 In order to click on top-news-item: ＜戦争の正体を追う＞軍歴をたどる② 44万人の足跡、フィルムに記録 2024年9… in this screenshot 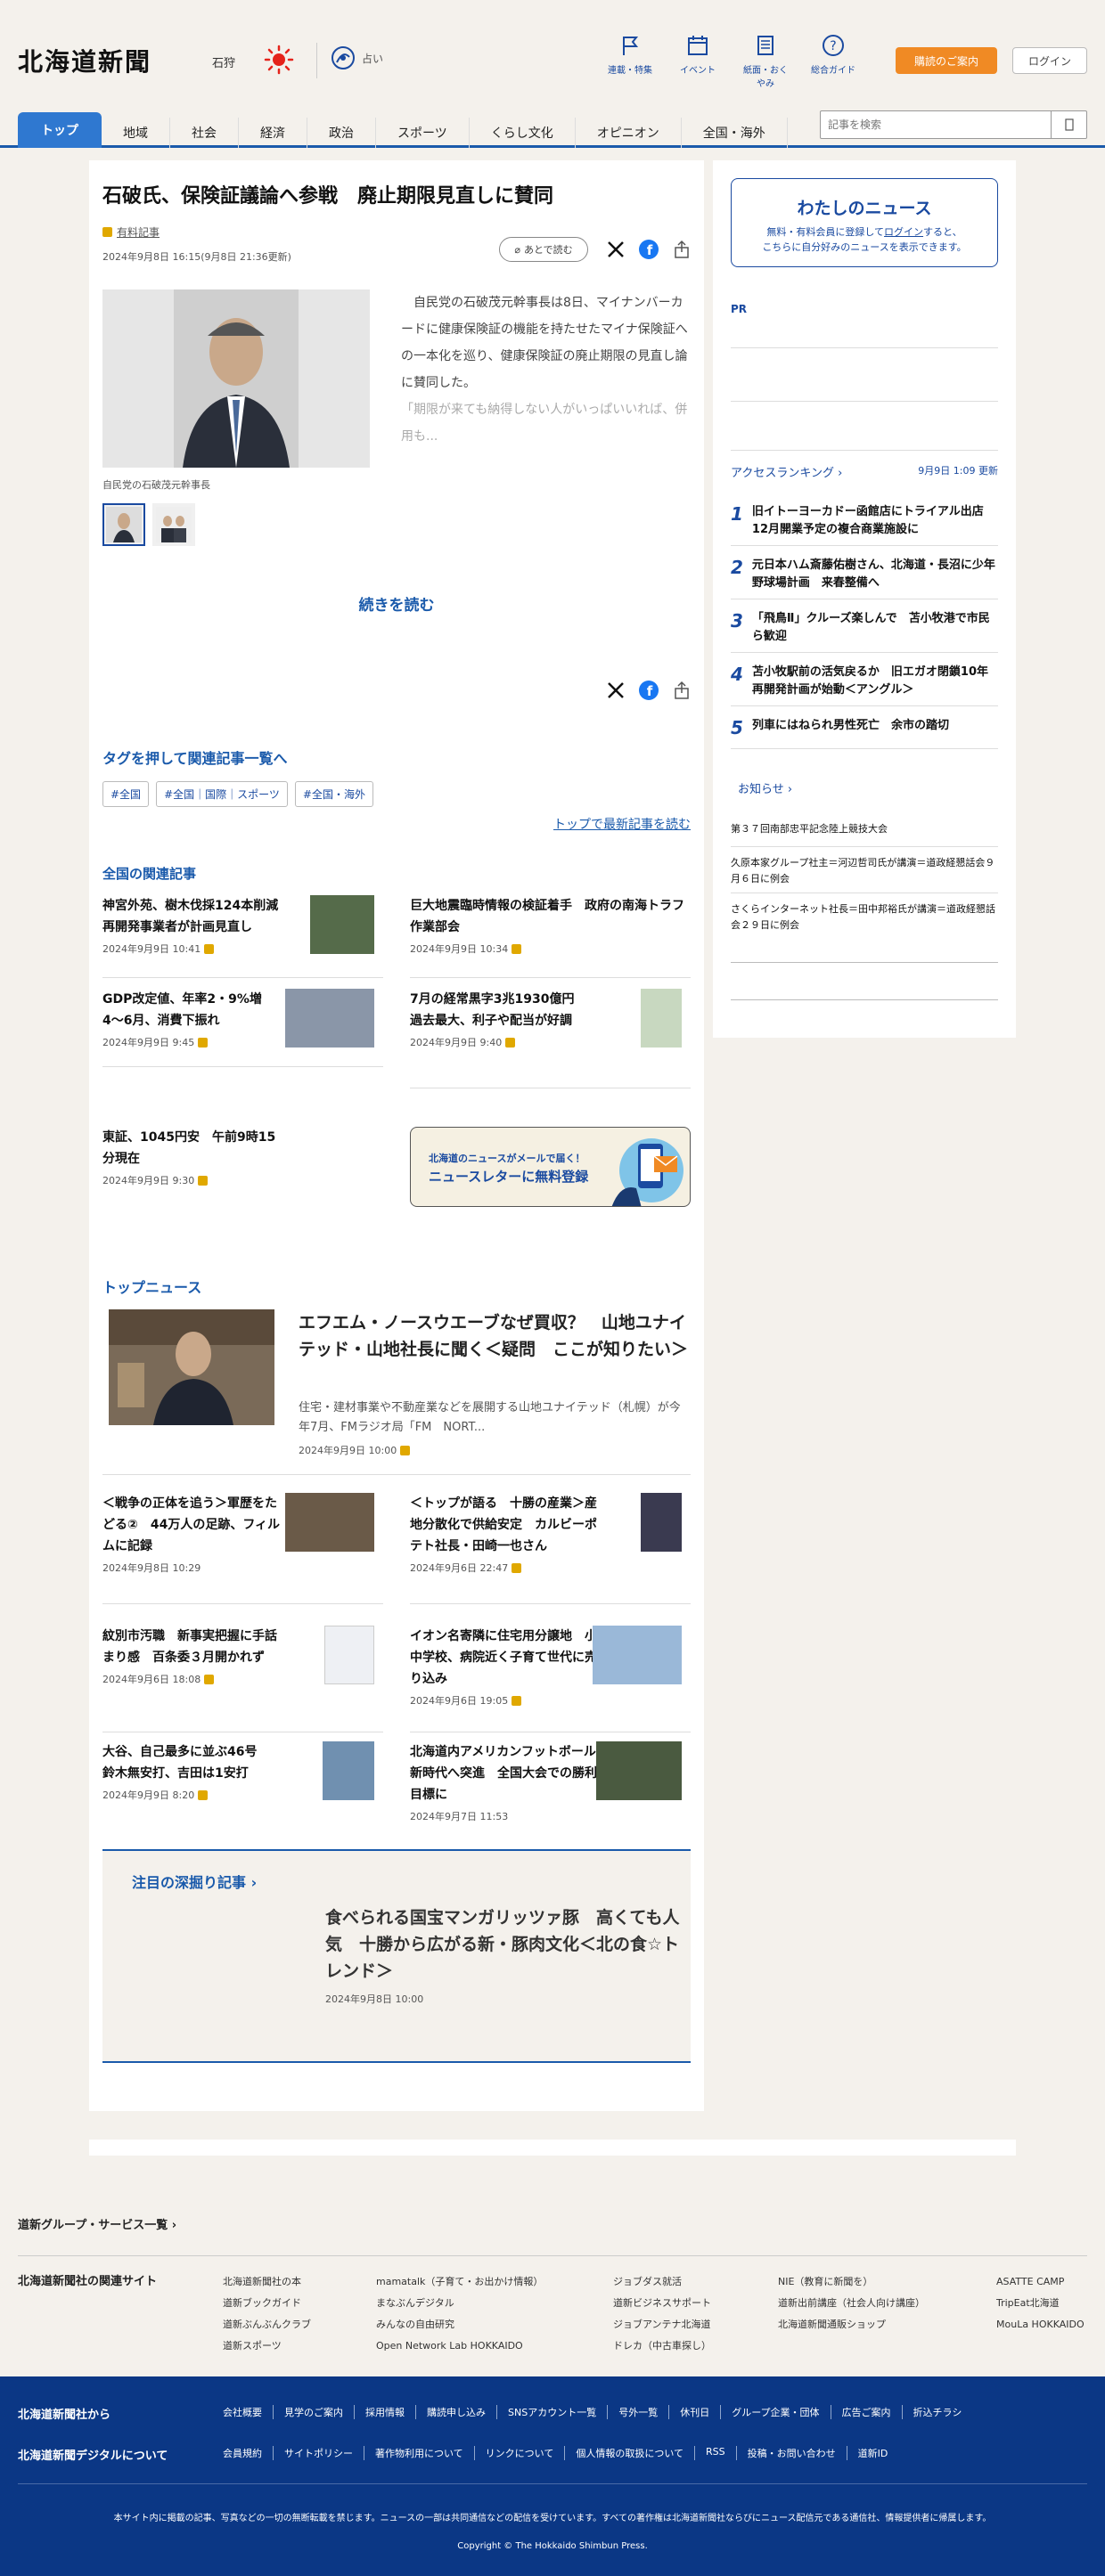, I will do `click(242, 1549)`.